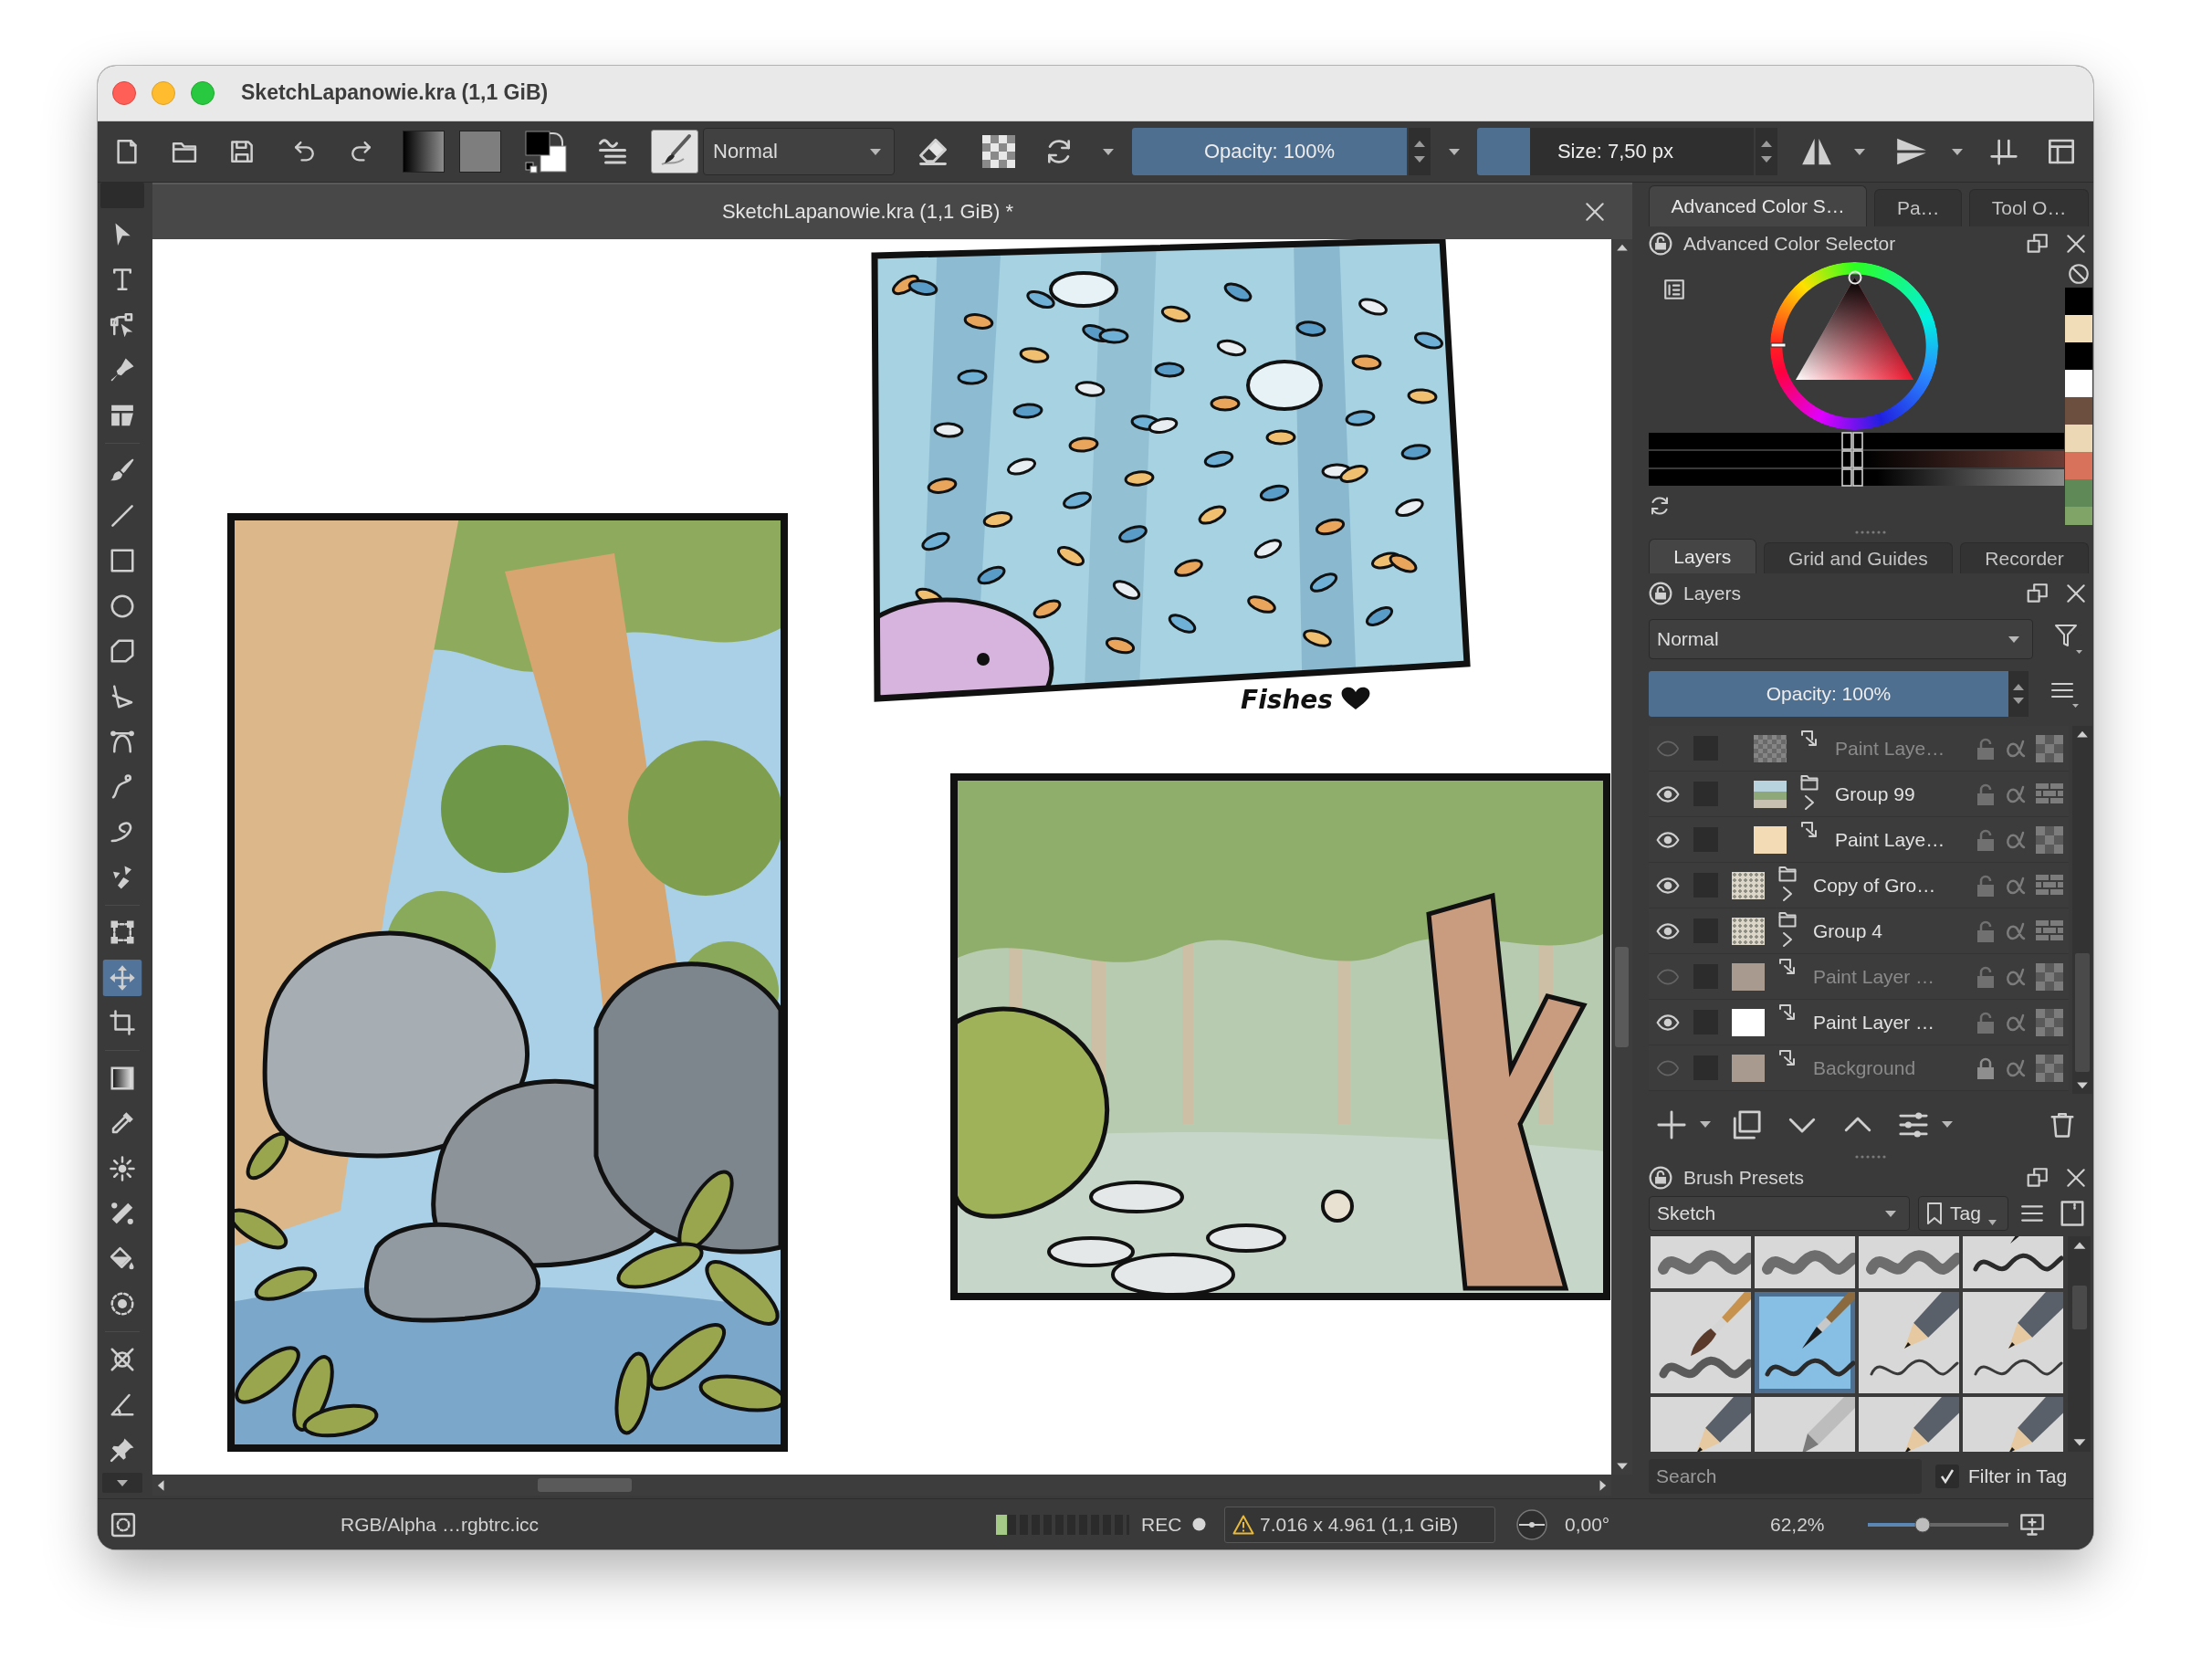  I want to click on panel-tab: Recorder, so click(2024, 557).